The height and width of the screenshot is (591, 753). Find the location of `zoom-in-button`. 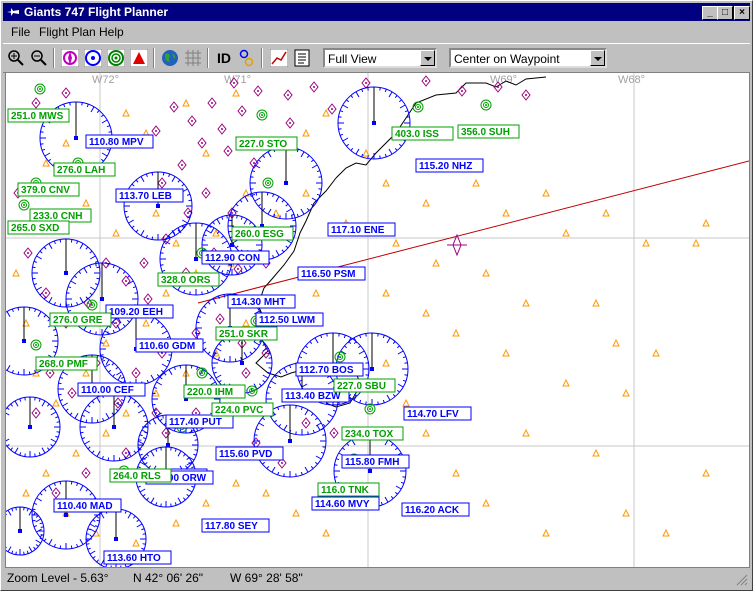

zoom-in-button is located at coordinates (16, 58).